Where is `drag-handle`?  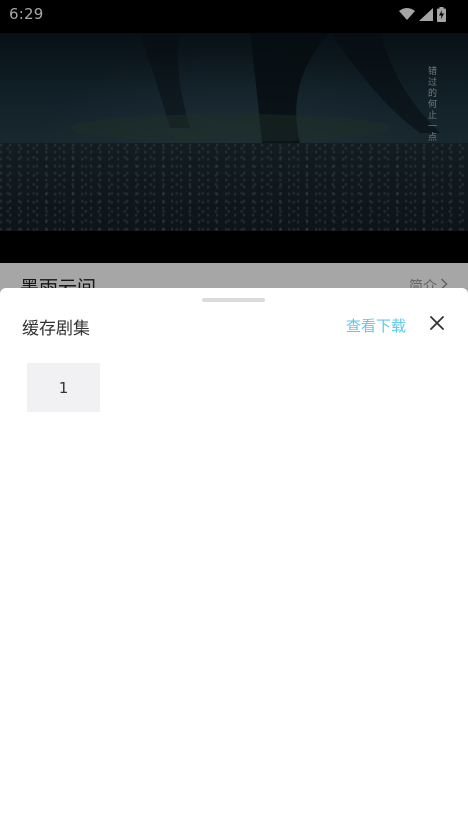 drag-handle is located at coordinates (233, 300).